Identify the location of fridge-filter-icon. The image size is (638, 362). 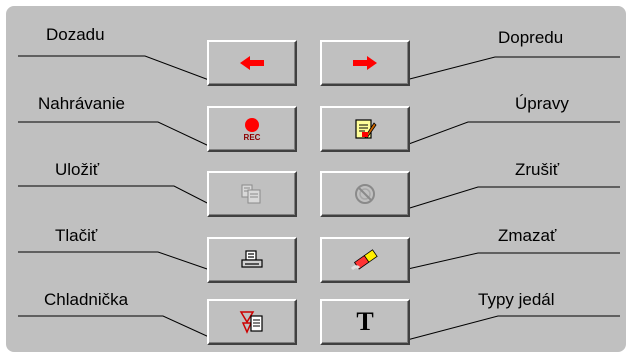
(251, 322).